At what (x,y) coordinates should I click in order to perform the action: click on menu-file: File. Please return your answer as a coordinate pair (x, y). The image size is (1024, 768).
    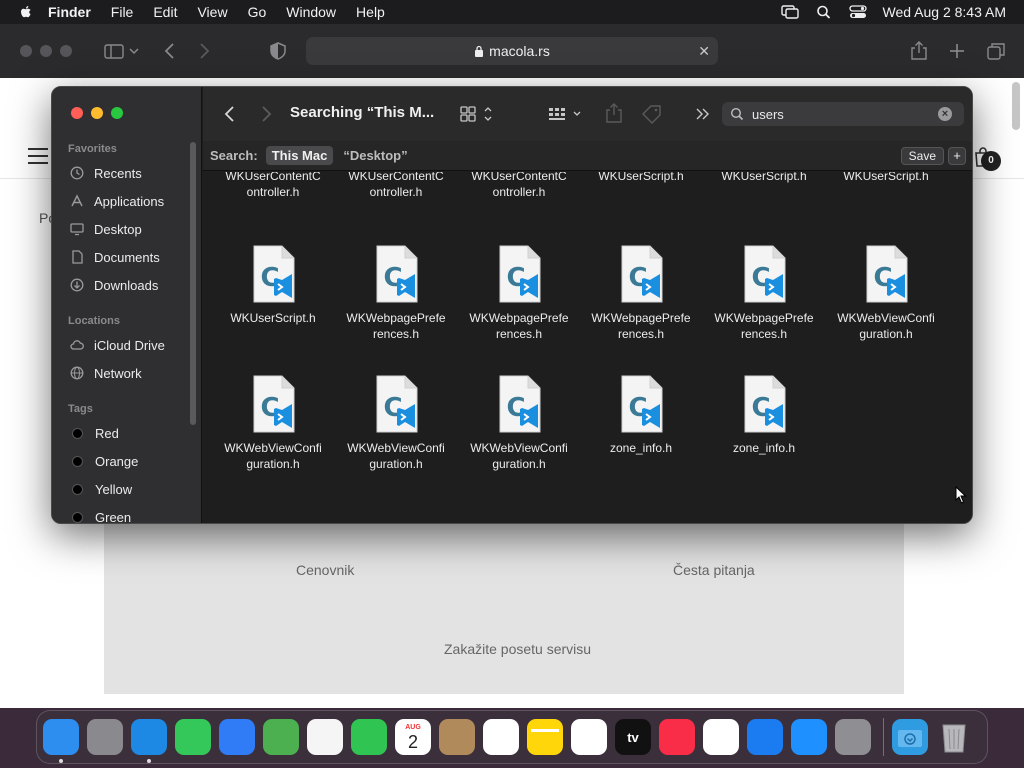
    Looking at the image, I should click on (122, 12).